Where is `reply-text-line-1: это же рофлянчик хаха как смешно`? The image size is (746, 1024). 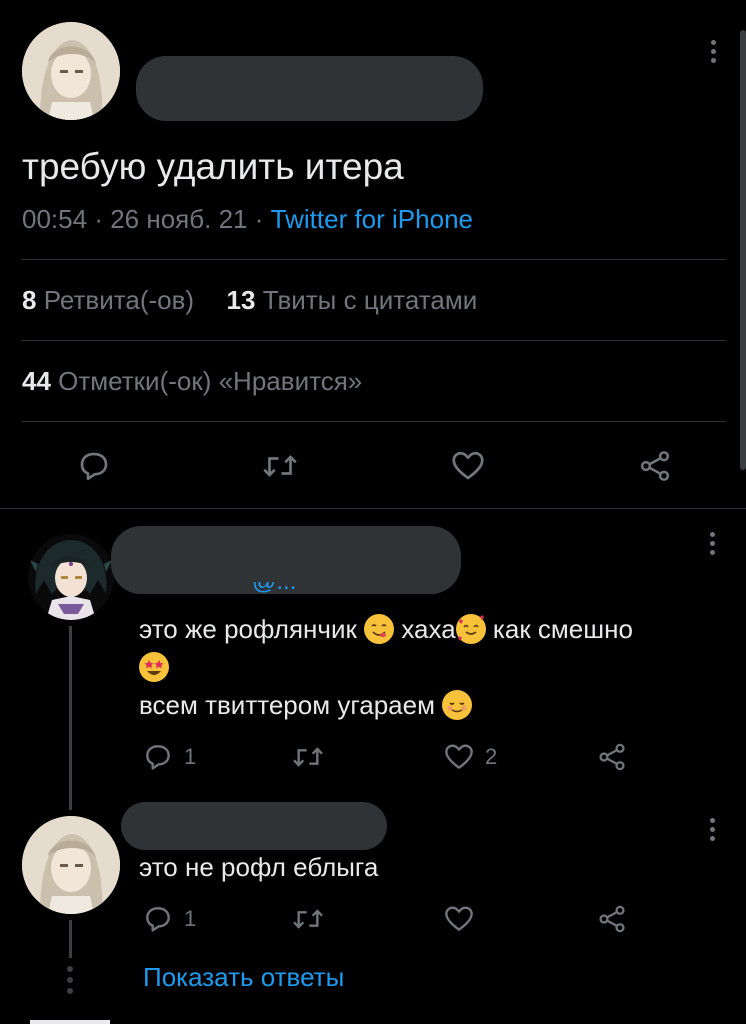 reply-text-line-1: это же рофлянчик хаха как смешно is located at coordinates (434, 629).